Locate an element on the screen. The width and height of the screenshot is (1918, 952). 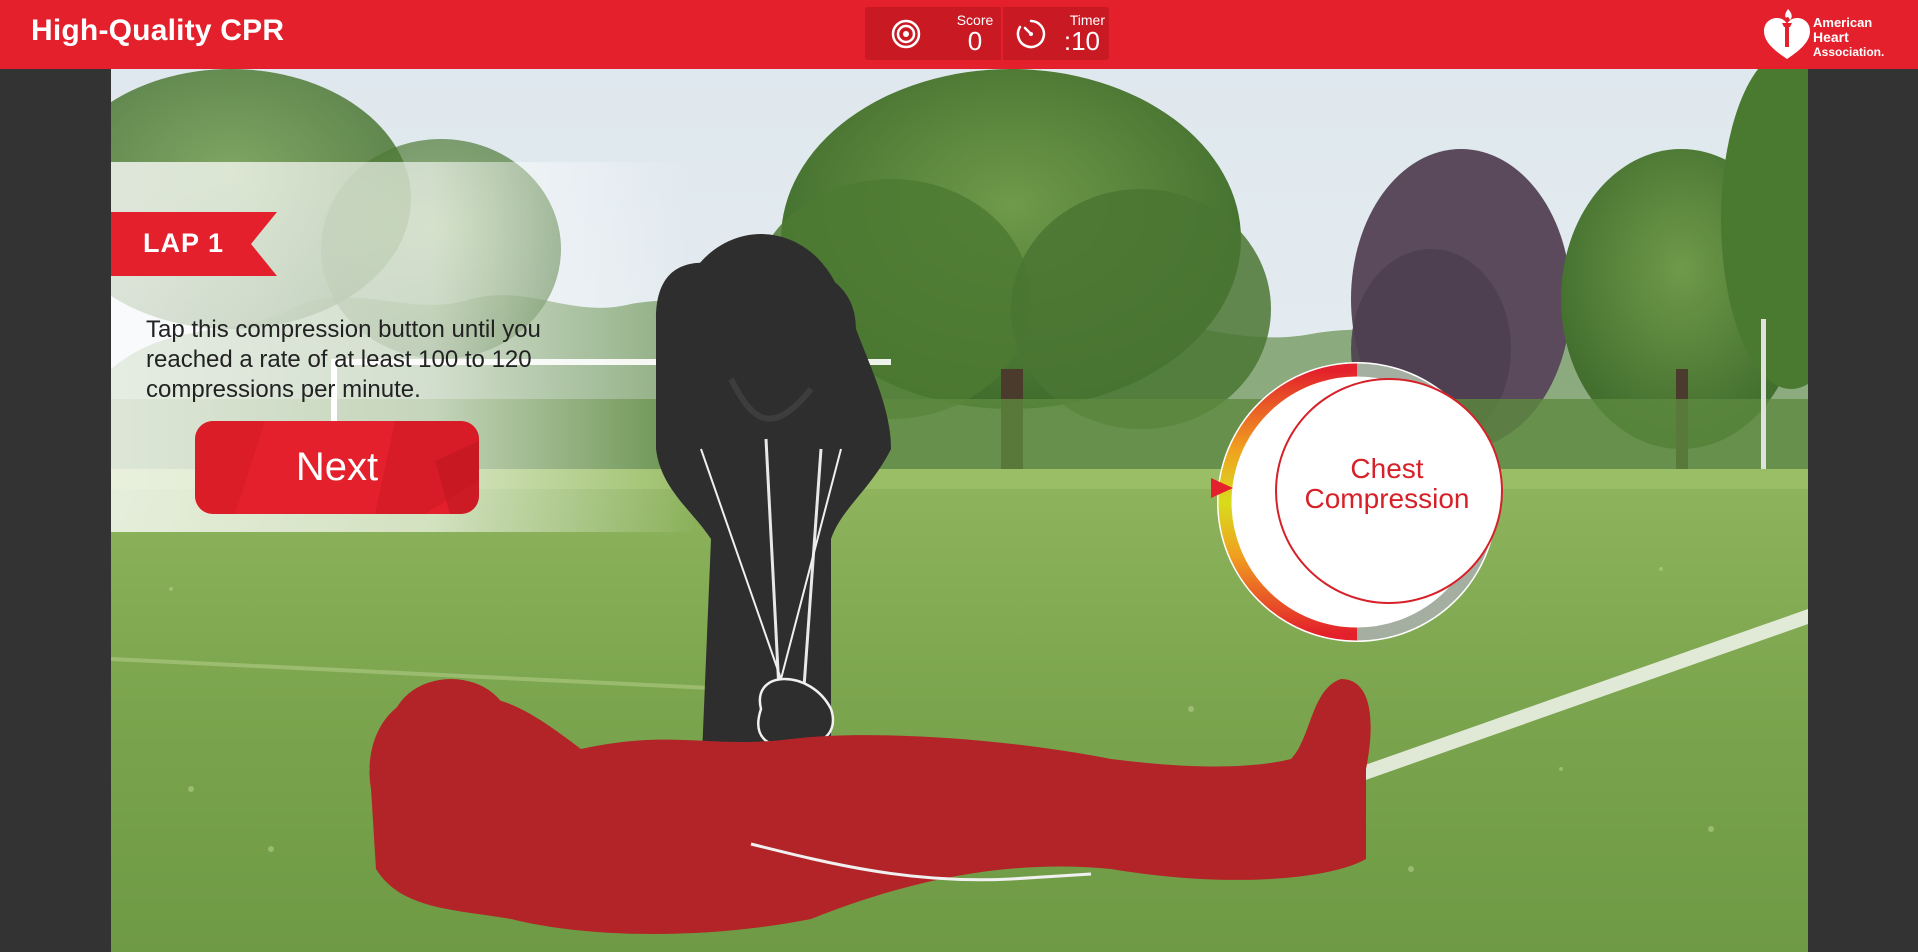
compression-label-line-2: Compression is located at coordinates (1387, 498).